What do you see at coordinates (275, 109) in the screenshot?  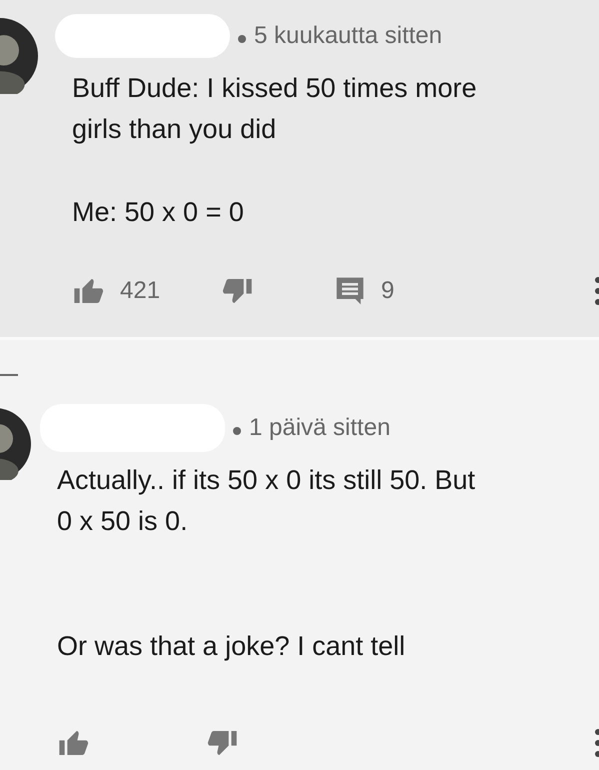 I see `comment-text: Buff Dude: I kissed 50 times more girls than you did` at bounding box center [275, 109].